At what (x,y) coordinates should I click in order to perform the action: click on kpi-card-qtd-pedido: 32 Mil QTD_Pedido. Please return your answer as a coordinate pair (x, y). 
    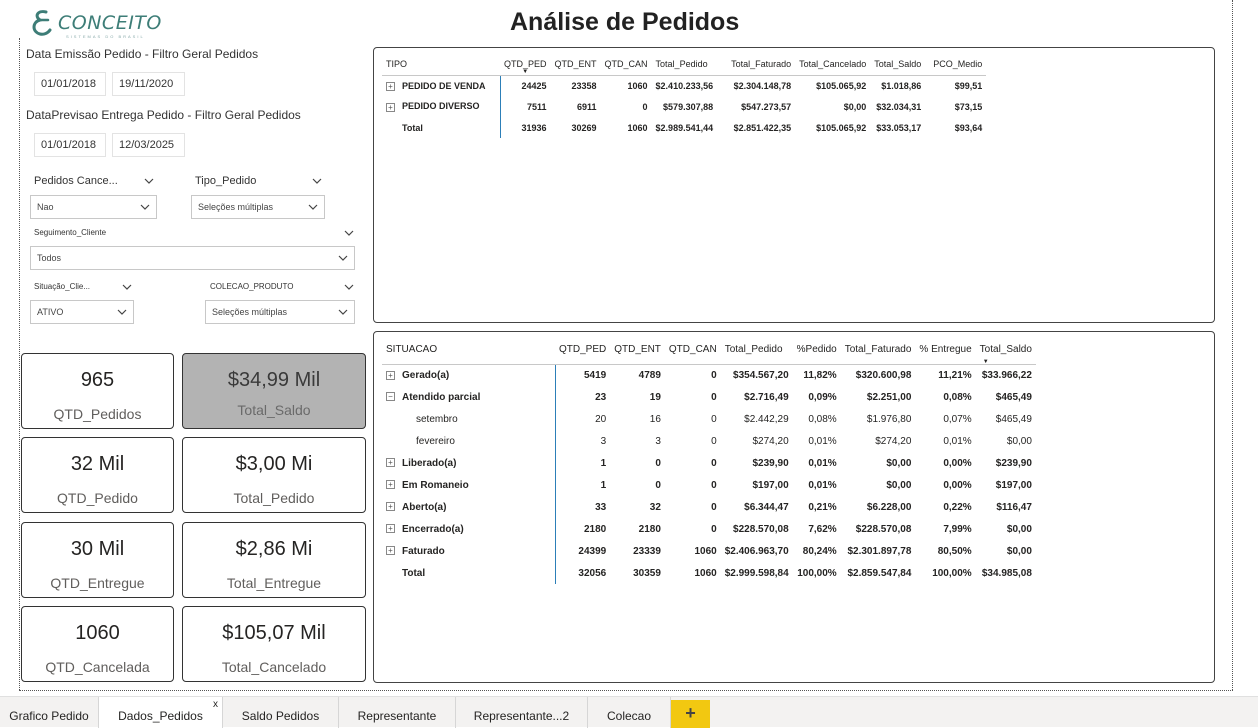
    Looking at the image, I should click on (97, 475).